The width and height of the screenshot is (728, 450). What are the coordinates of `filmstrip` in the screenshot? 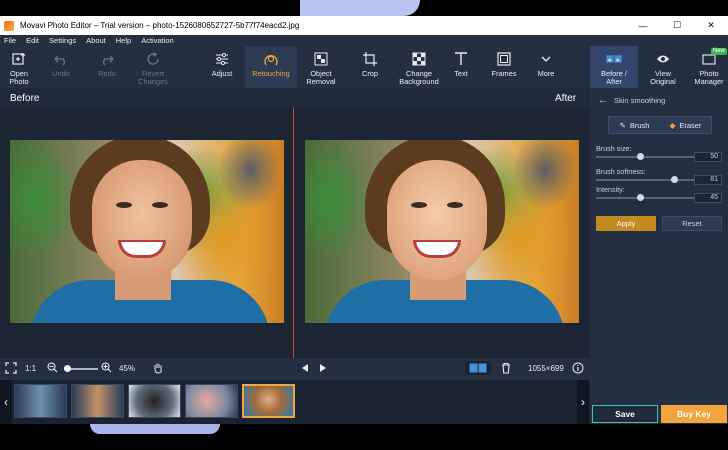 It's located at (295, 402).